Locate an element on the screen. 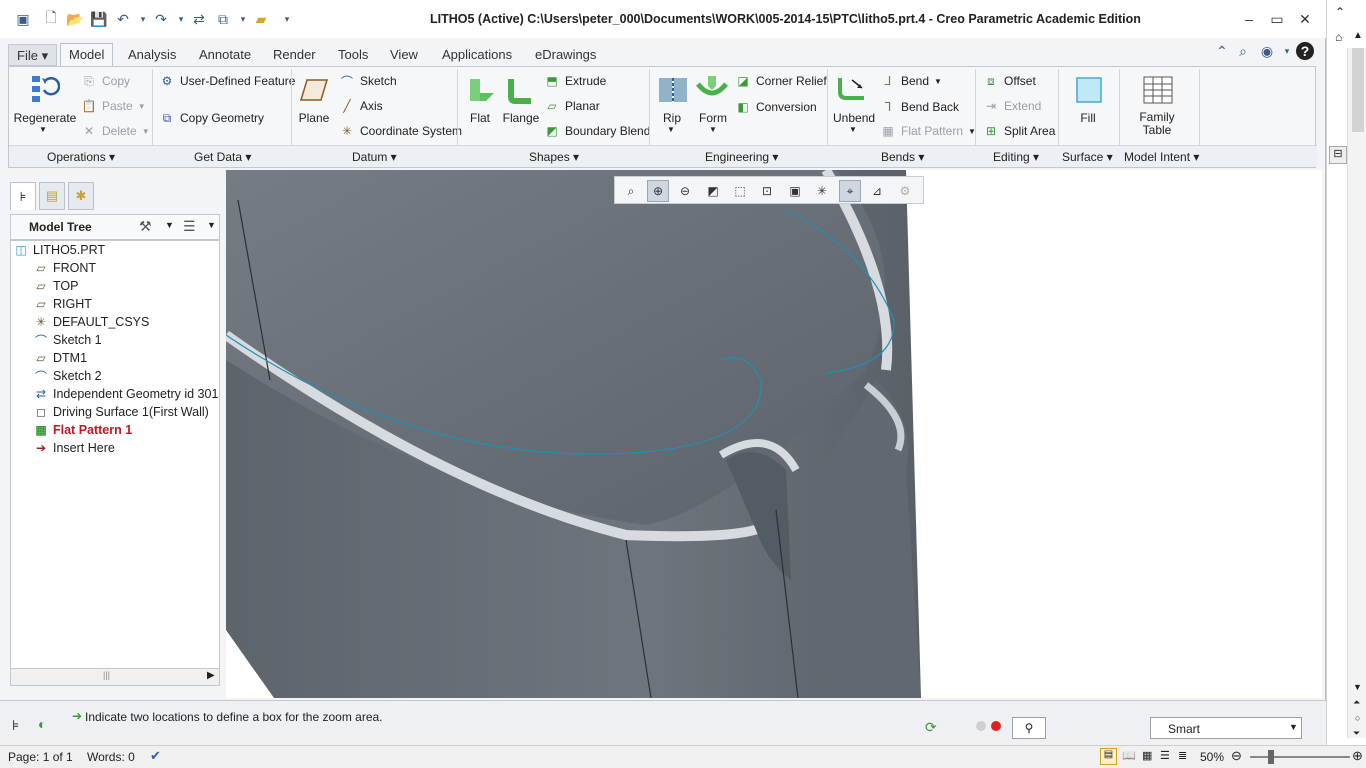 The image size is (1366, 768). split-area-button: ⊞ Split Area is located at coordinates (1019, 131).